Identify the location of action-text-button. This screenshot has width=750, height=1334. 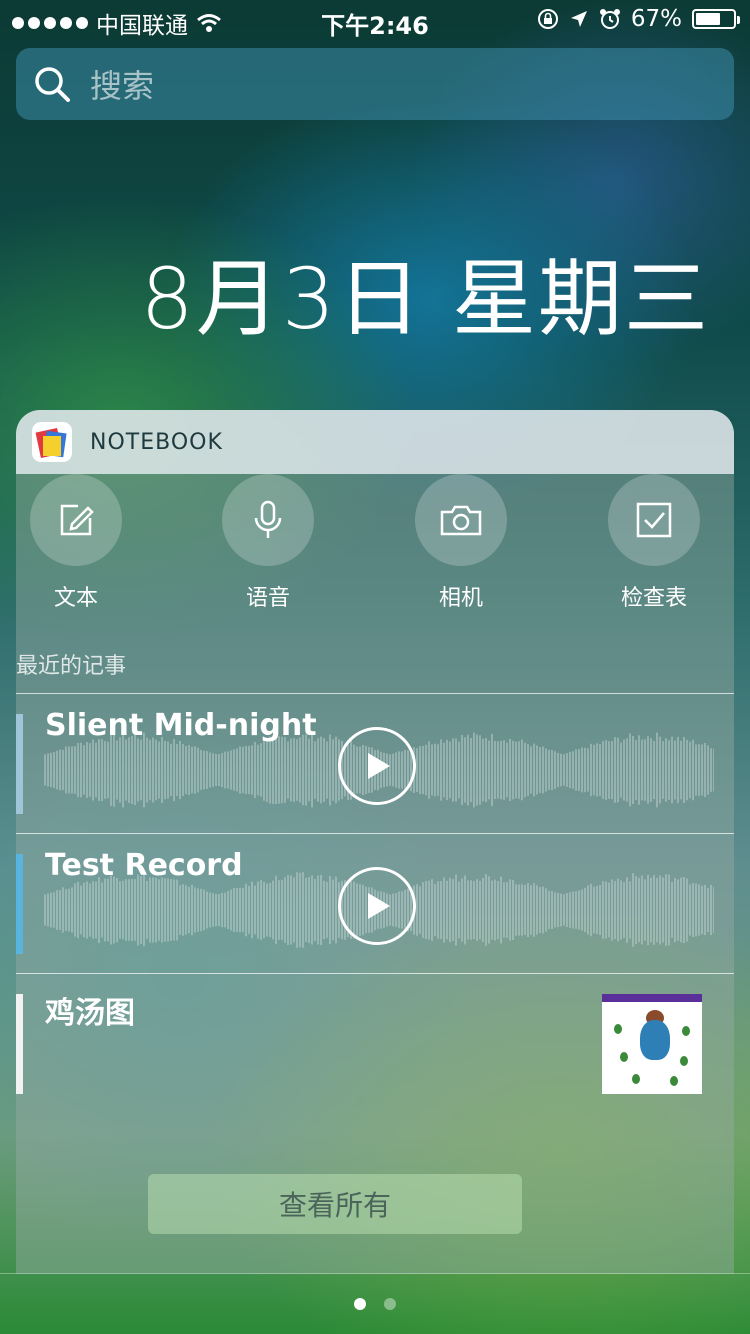
(76, 520).